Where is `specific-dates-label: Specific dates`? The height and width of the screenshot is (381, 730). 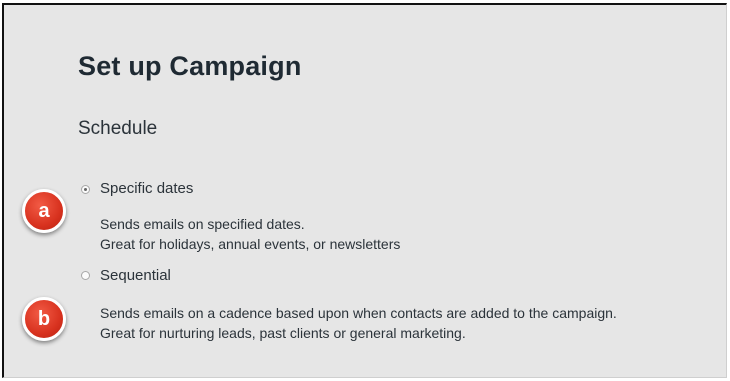
specific-dates-label: Specific dates is located at coordinates (146, 188).